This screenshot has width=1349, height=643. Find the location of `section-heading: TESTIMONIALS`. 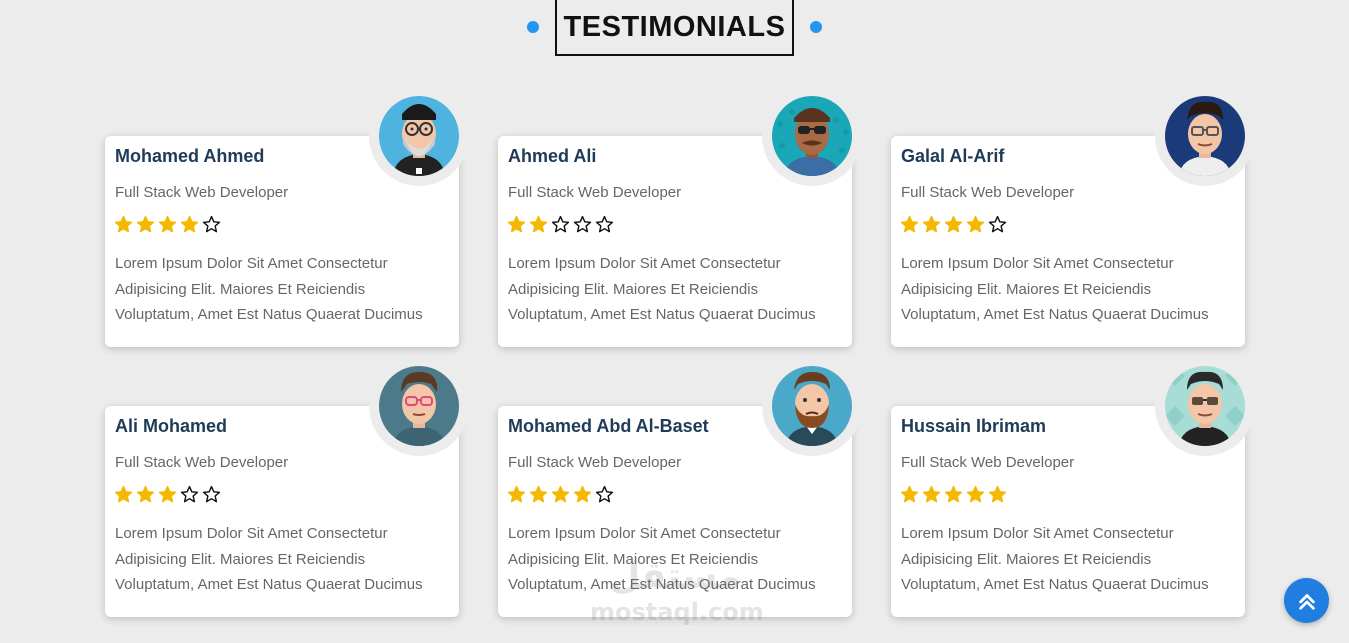

section-heading: TESTIMONIALS is located at coordinates (674, 30).